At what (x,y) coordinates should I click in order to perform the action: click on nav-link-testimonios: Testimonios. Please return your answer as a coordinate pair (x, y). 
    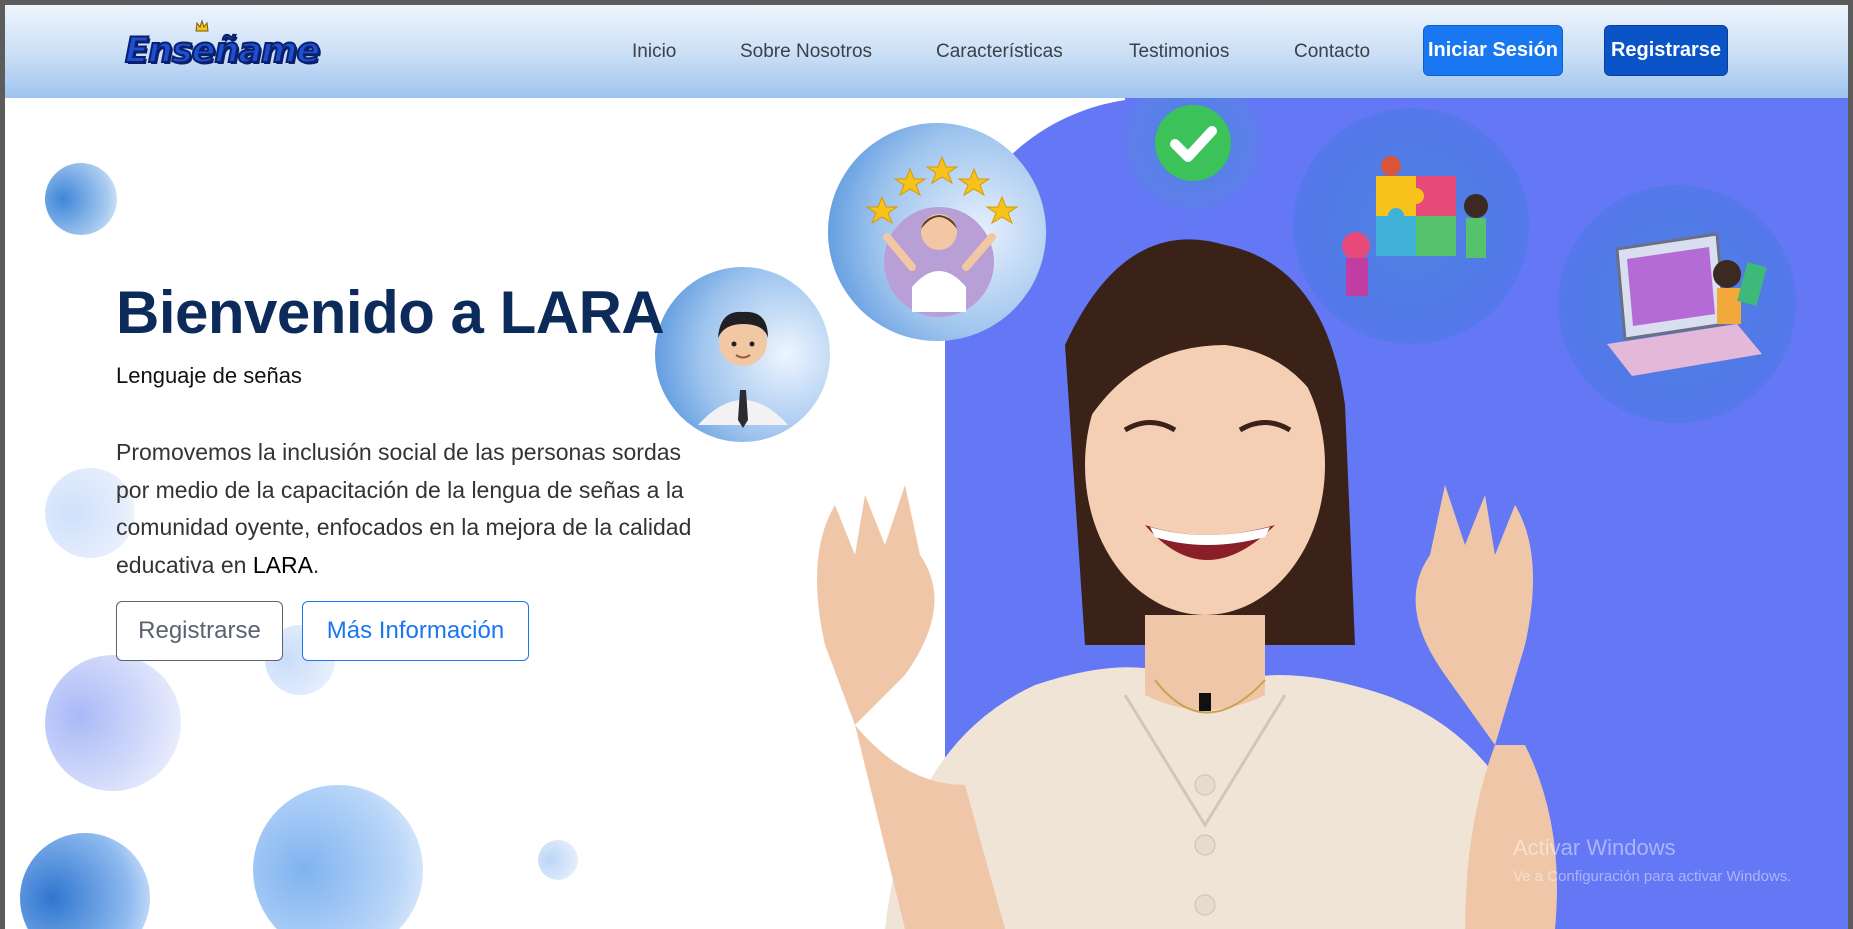
    Looking at the image, I should click on (1179, 52).